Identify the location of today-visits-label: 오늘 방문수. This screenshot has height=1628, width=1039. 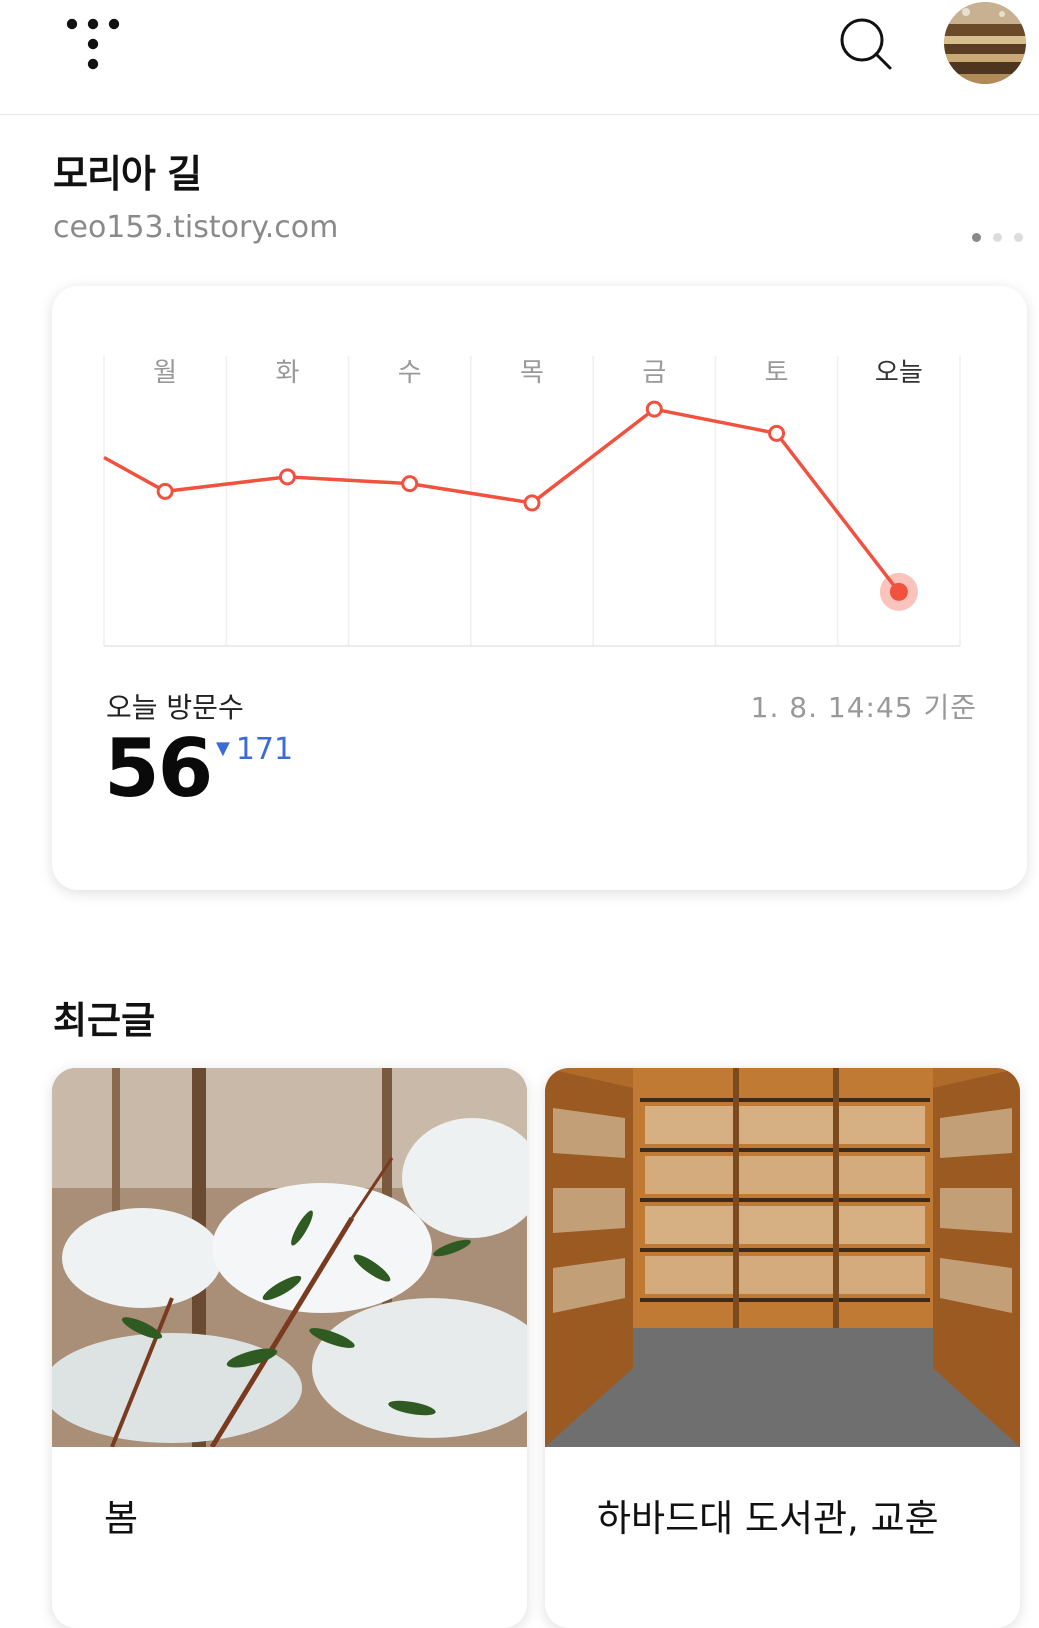
(175, 707).